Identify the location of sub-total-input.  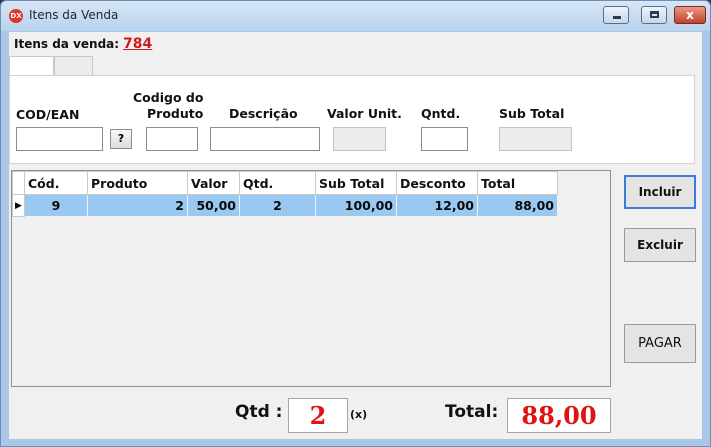
(535, 139).